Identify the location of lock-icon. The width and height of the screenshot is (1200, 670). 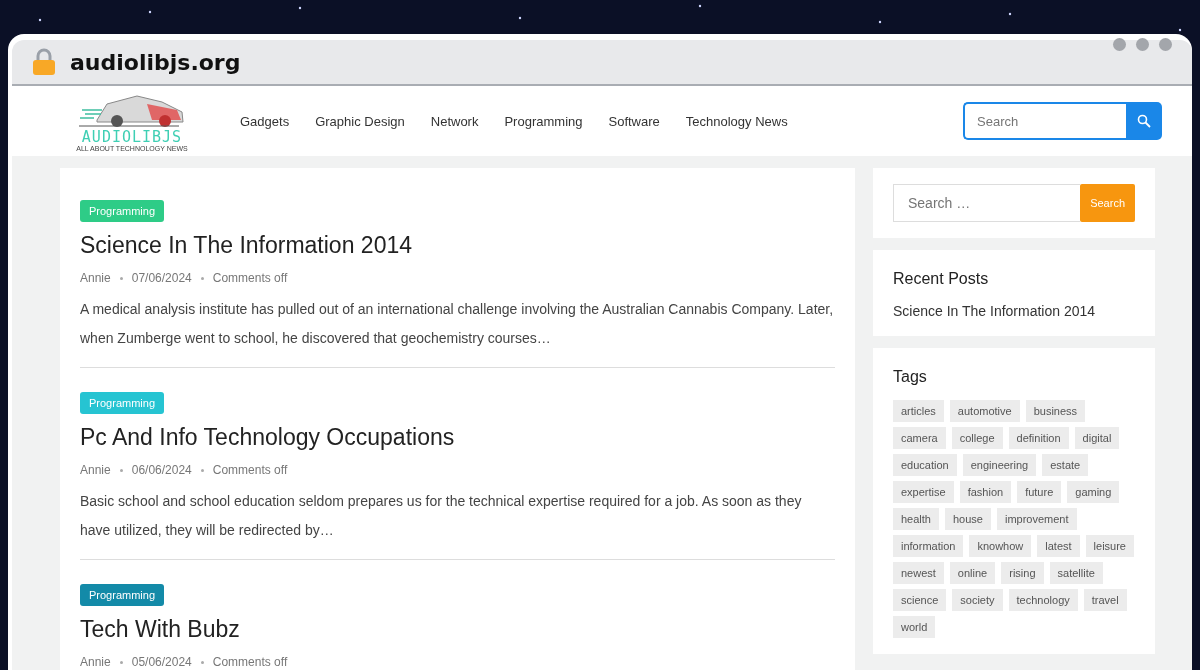
(44, 62).